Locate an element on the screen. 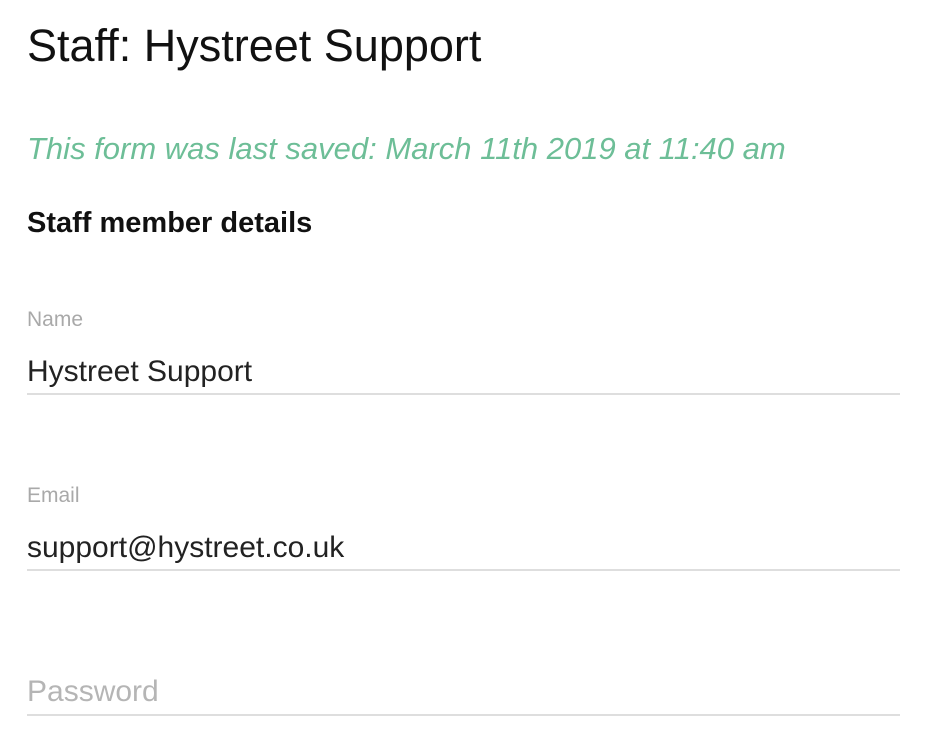  section-heading-staff-details: Staff member details is located at coordinates (170, 223).